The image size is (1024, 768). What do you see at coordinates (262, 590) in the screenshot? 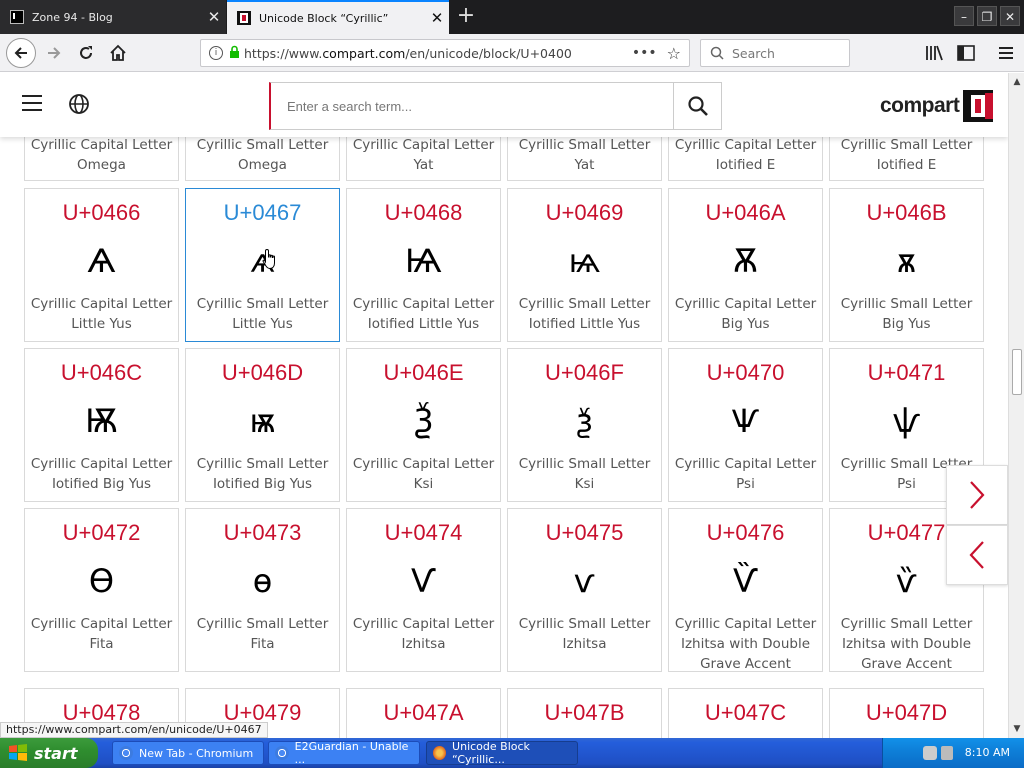
I see `character-card: U+0473 ѳ Cyrillic Small Letter Fita` at bounding box center [262, 590].